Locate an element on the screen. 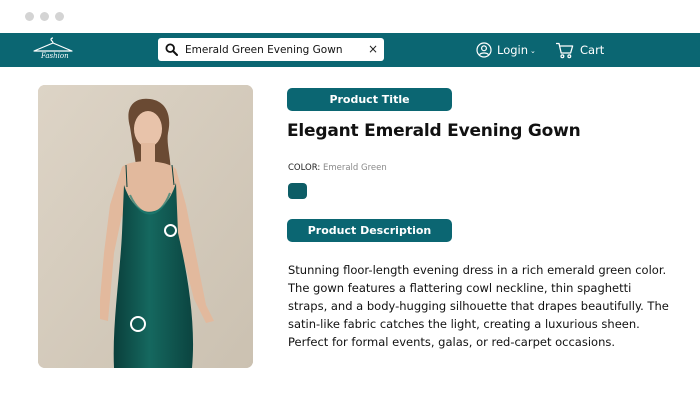 Image resolution: width=700 pixels, height=400 pixels. window-dot-close is located at coordinates (29, 16).